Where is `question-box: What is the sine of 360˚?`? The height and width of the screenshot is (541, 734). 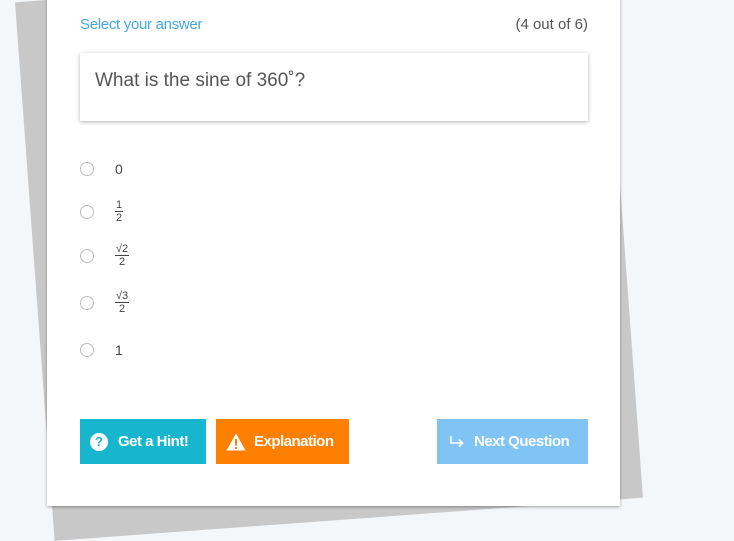 question-box: What is the sine of 360˚? is located at coordinates (334, 87).